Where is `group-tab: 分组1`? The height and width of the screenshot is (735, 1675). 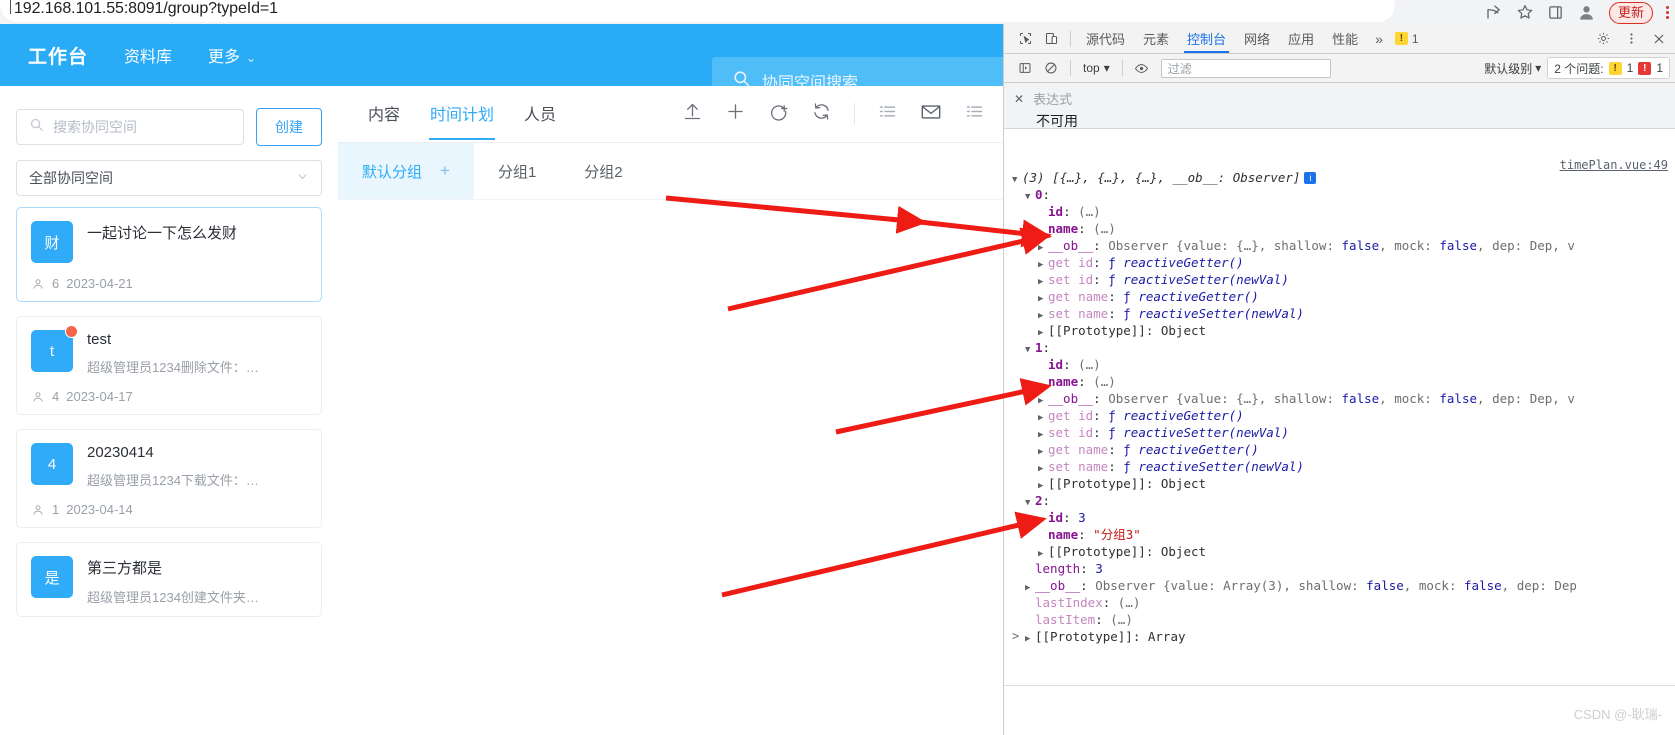
group-tab: 分组1 is located at coordinates (517, 171).